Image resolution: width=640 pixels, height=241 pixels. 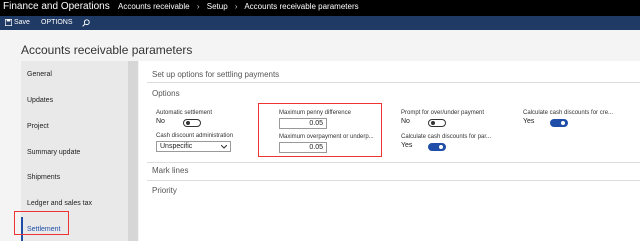 What do you see at coordinates (8, 22) in the screenshot?
I see `save-icon` at bounding box center [8, 22].